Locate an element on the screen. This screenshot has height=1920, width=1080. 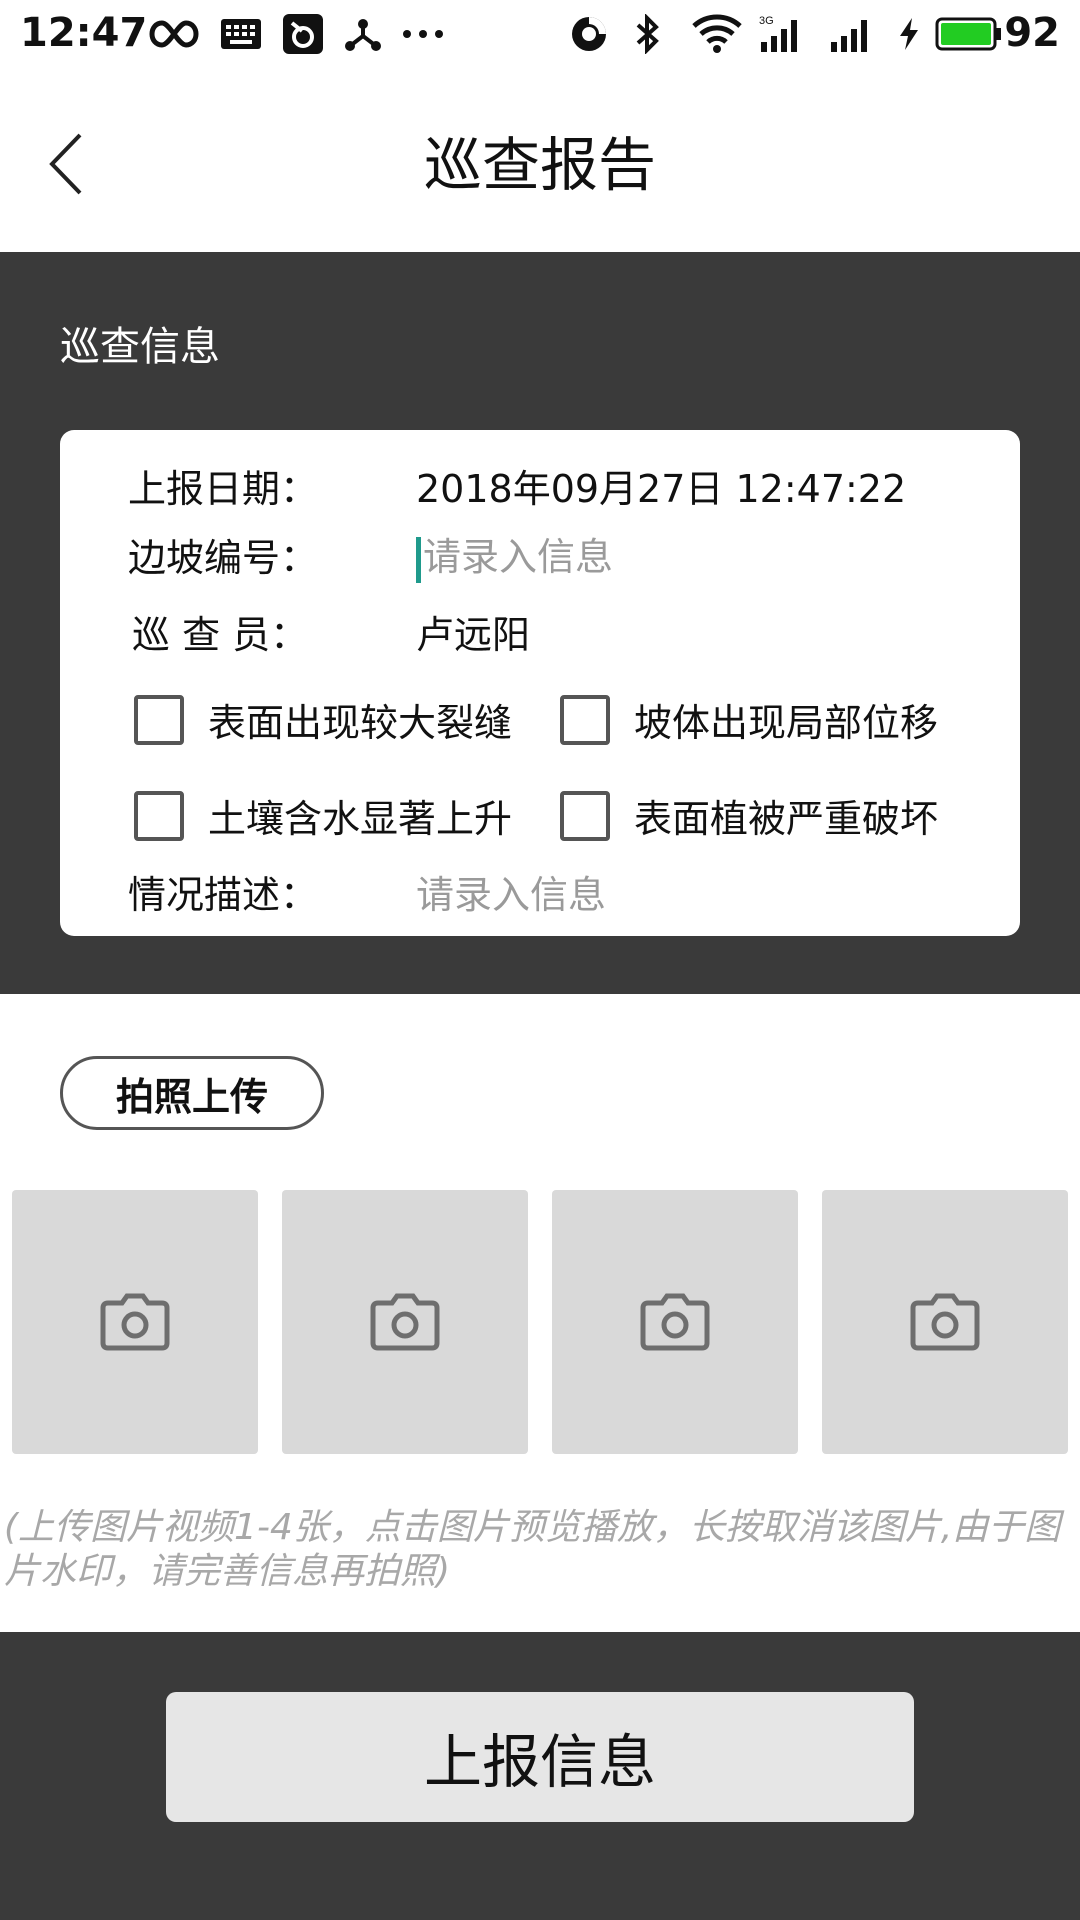
inspector-label: 巡 查 员： is located at coordinates (220, 635).